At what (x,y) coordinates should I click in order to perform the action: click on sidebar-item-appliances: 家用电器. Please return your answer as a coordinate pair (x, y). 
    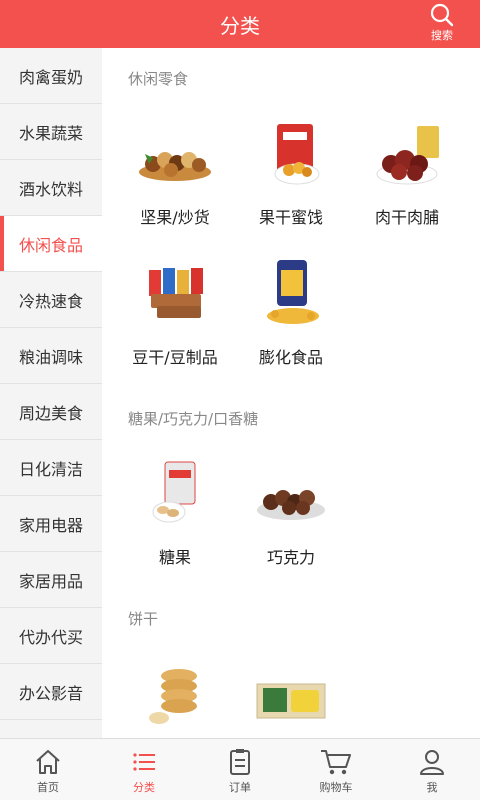
    Looking at the image, I should click on (51, 524).